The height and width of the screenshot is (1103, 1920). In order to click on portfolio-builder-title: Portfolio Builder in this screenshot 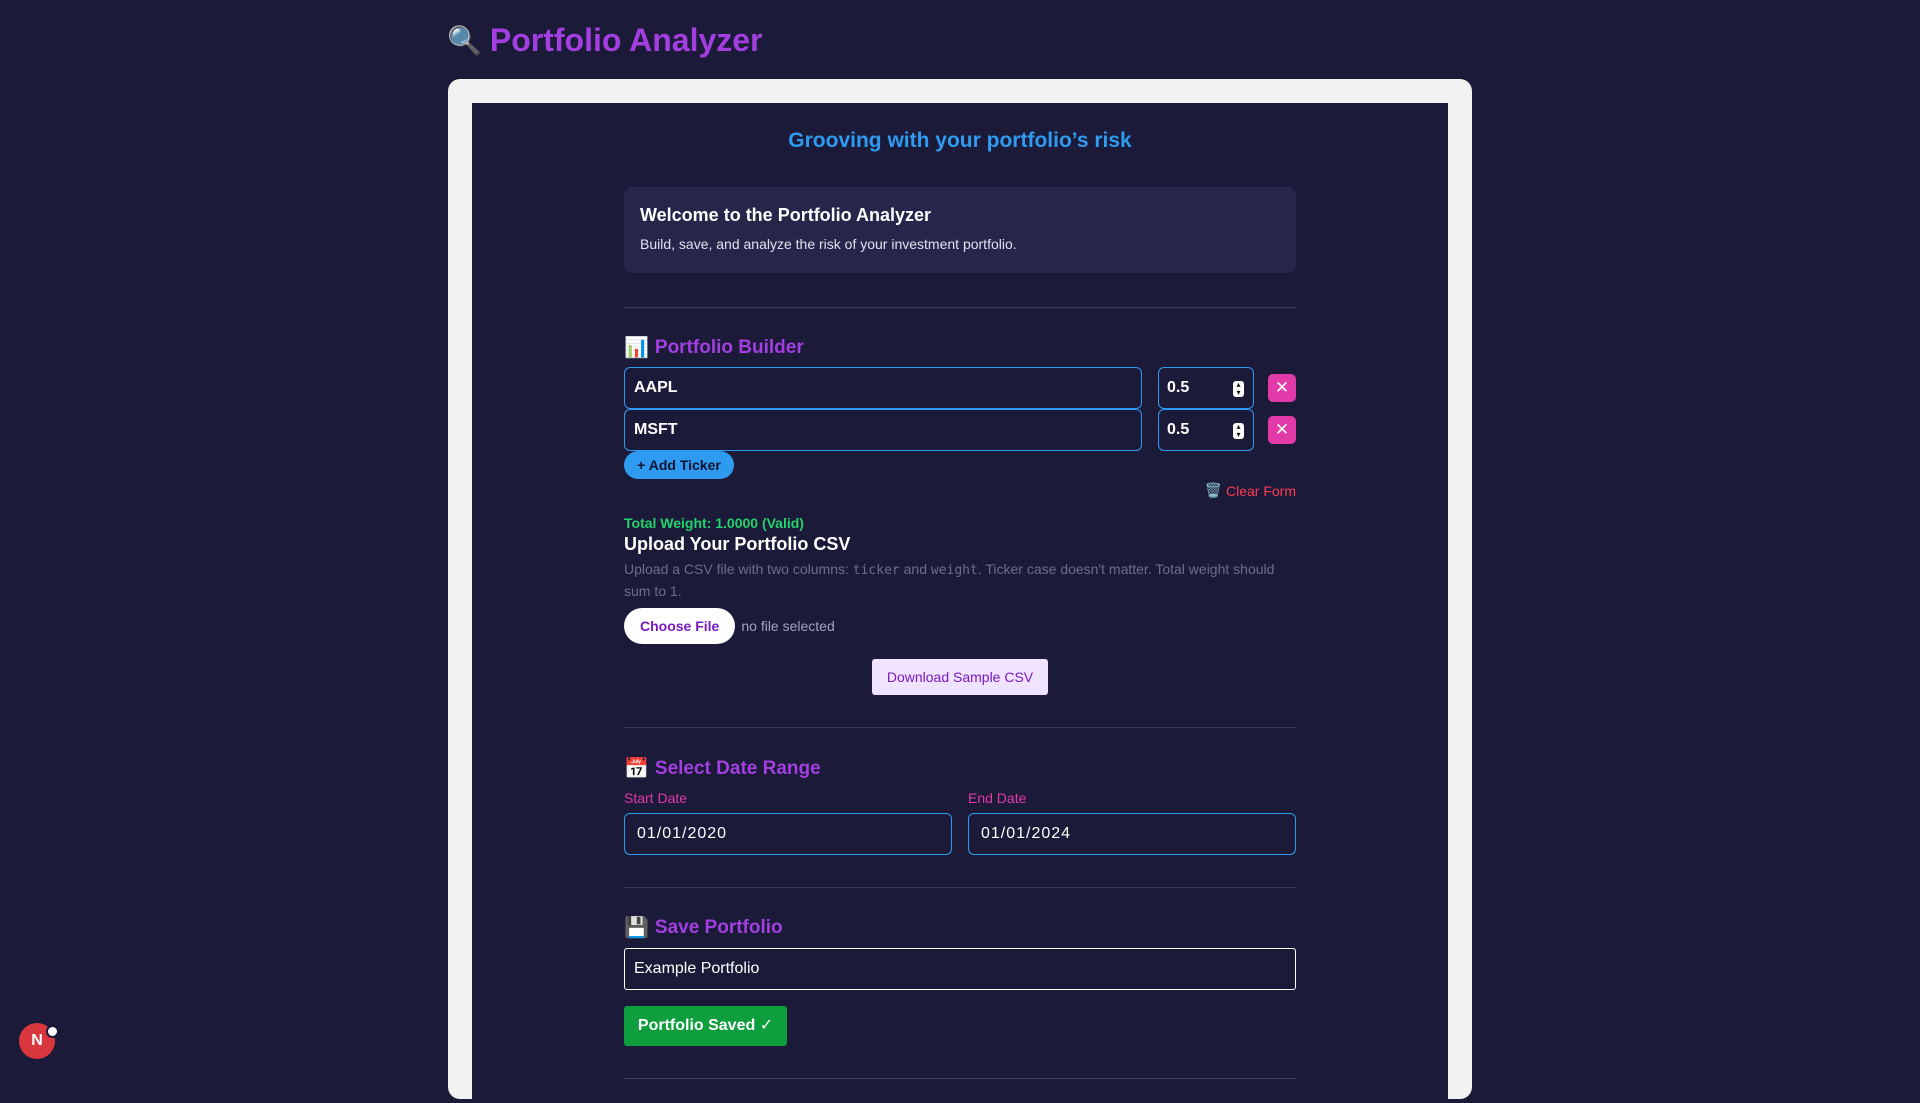, I will do `click(729, 347)`.